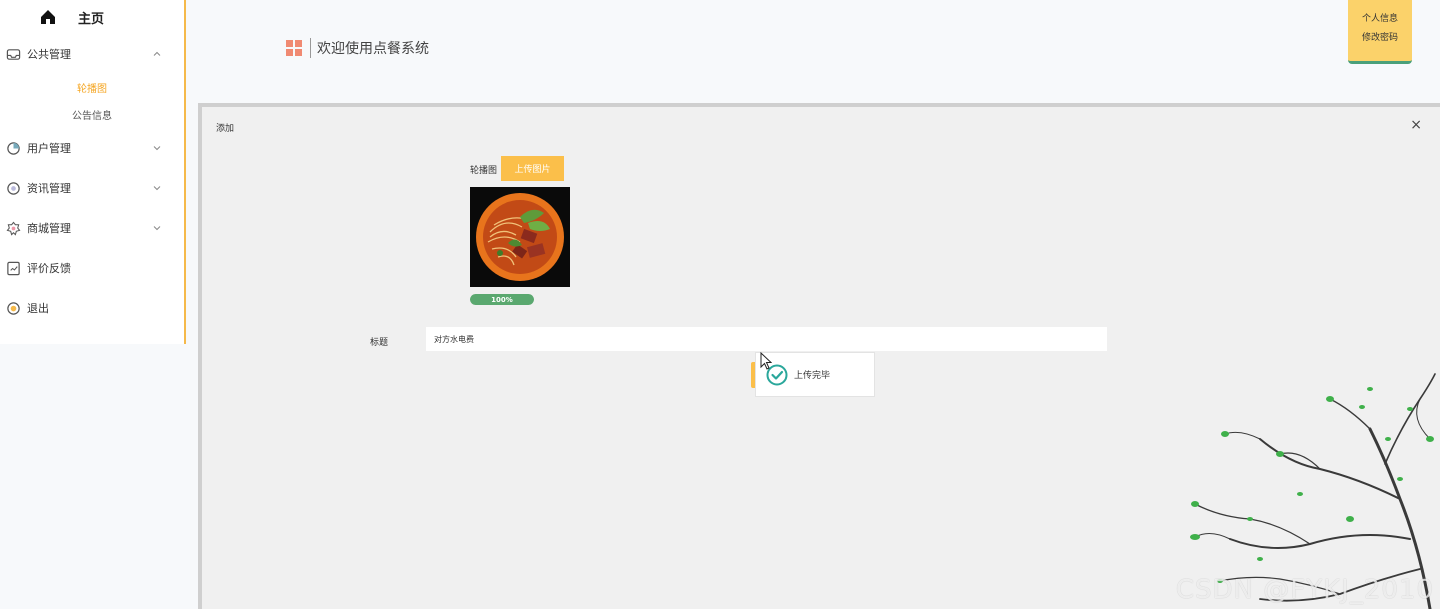 This screenshot has height=609, width=1440. I want to click on sidebar-home: 主页, so click(92, 17).